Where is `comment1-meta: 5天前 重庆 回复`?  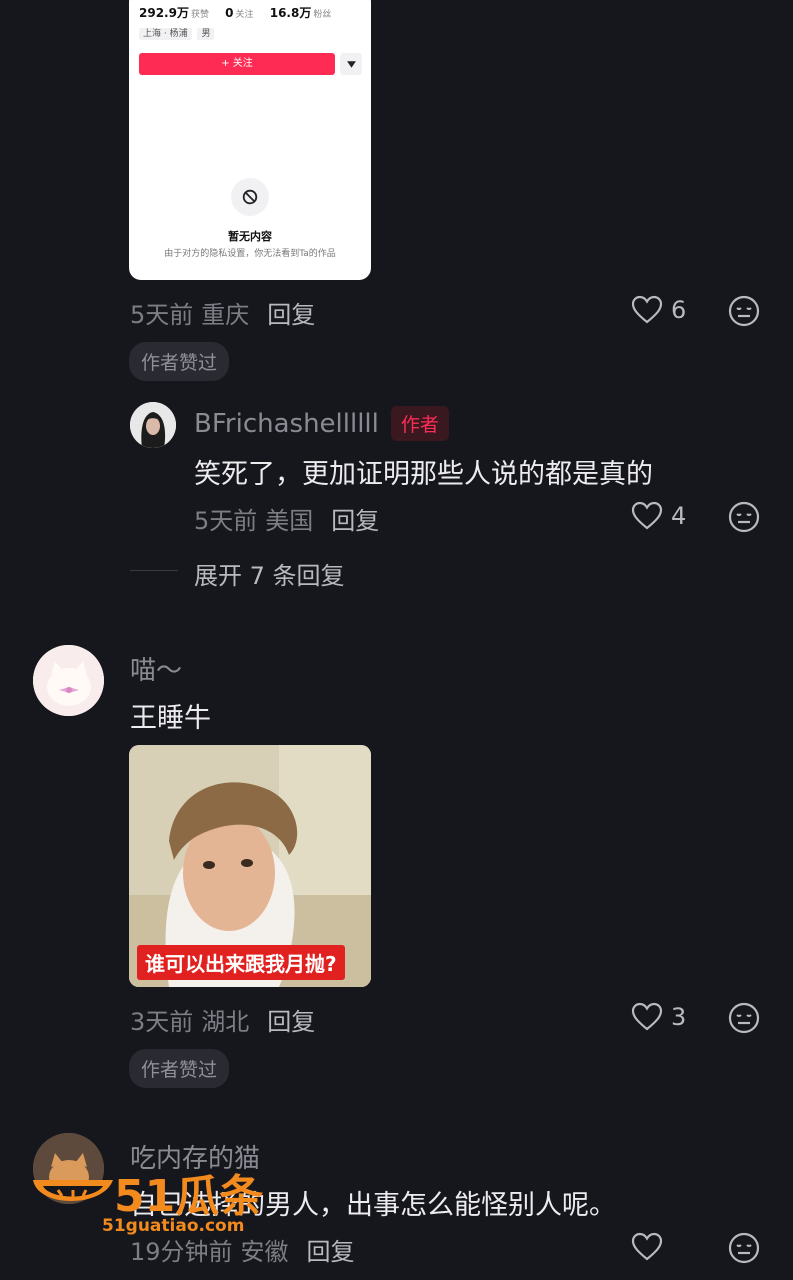
comment1-meta: 5天前 重庆 回复 is located at coordinates (231, 312).